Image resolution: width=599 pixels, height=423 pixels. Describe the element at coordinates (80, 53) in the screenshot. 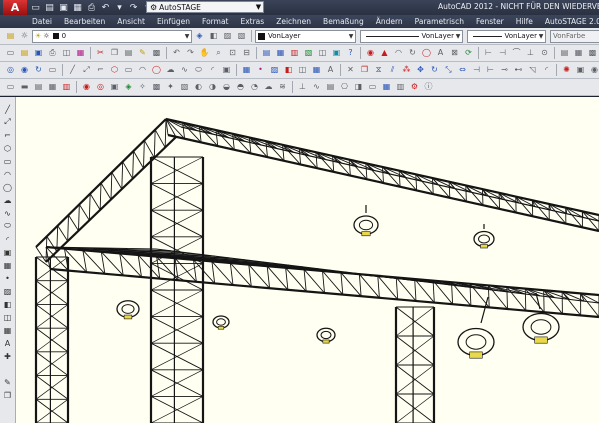

I see `publish-icon: ▦` at that location.